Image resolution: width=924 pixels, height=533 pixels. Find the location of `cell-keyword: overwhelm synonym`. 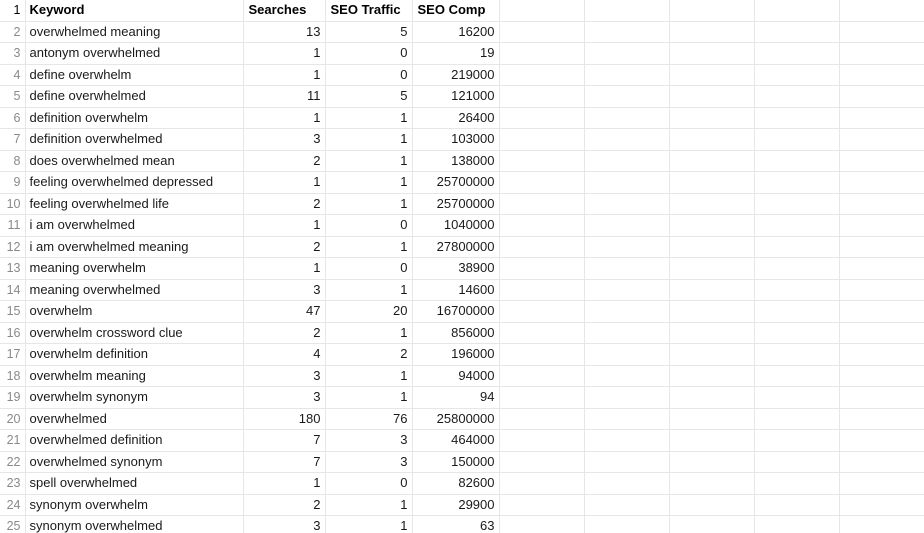

cell-keyword: overwhelm synonym is located at coordinates (134, 397).